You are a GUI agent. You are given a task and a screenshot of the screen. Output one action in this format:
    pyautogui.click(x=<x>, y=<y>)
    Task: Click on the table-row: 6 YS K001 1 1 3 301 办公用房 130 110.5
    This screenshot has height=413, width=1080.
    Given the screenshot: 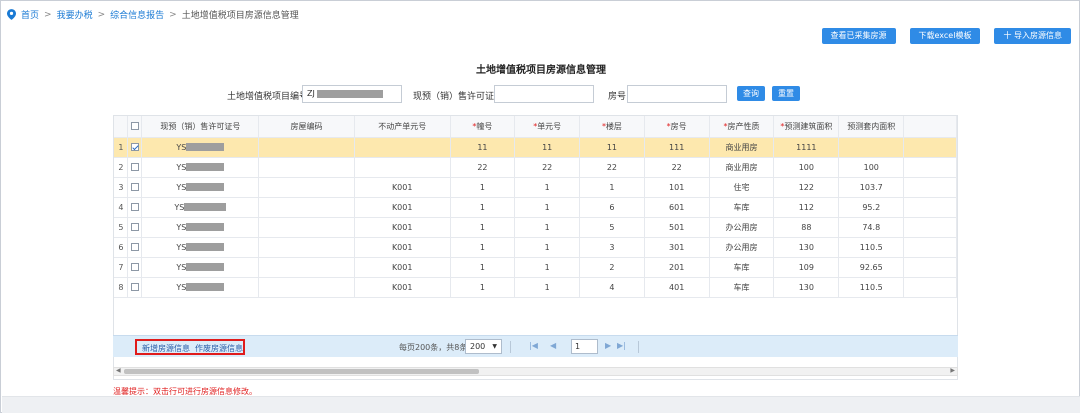 What is the action you would take?
    pyautogui.click(x=535, y=247)
    